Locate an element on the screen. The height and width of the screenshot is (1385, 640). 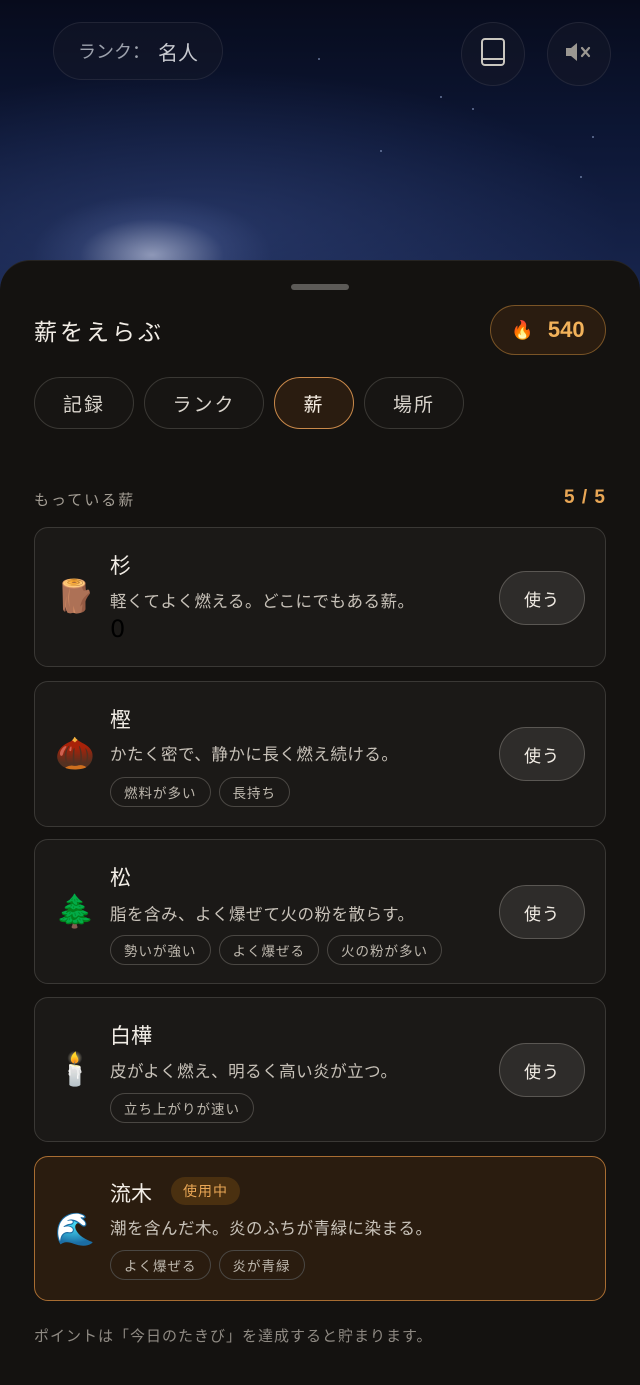
wood-name: 樫 is located at coordinates (120, 720).